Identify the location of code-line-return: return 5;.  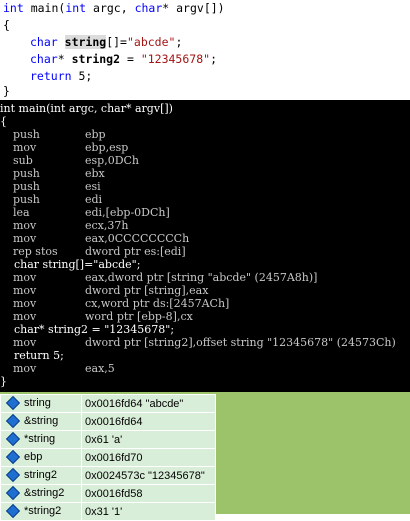
(61, 76).